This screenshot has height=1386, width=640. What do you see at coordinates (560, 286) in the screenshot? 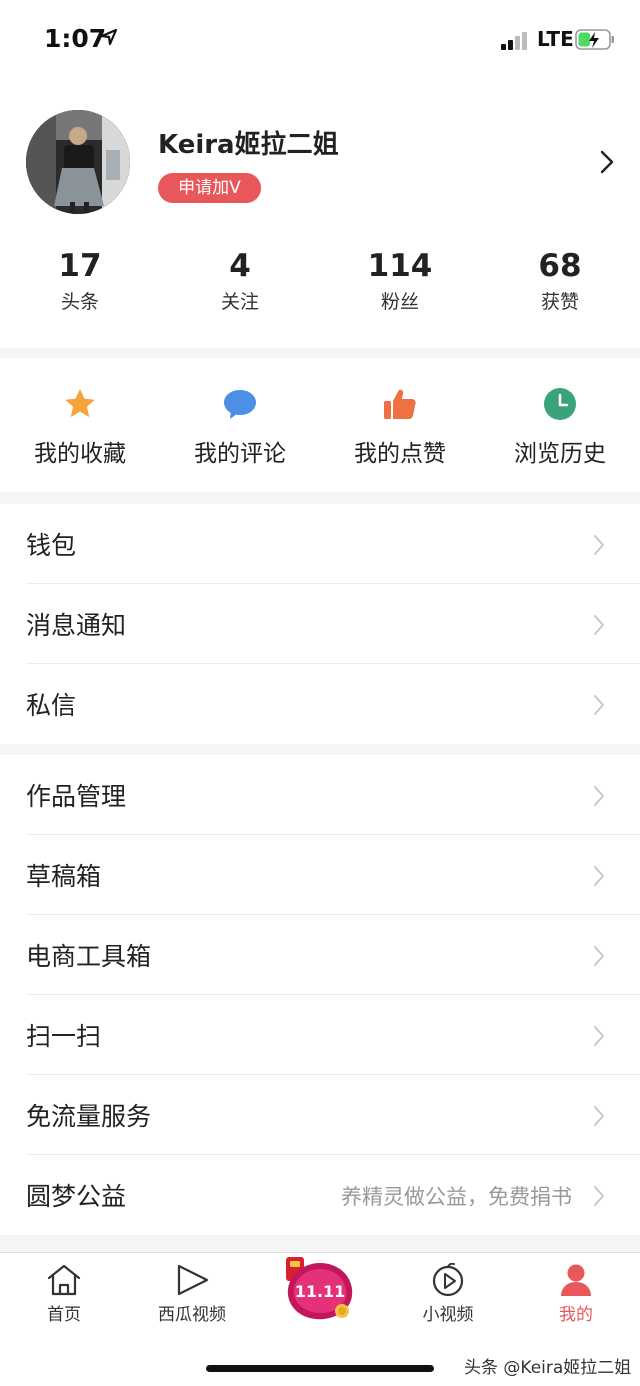
I see `stat-likes: 68 获赞` at bounding box center [560, 286].